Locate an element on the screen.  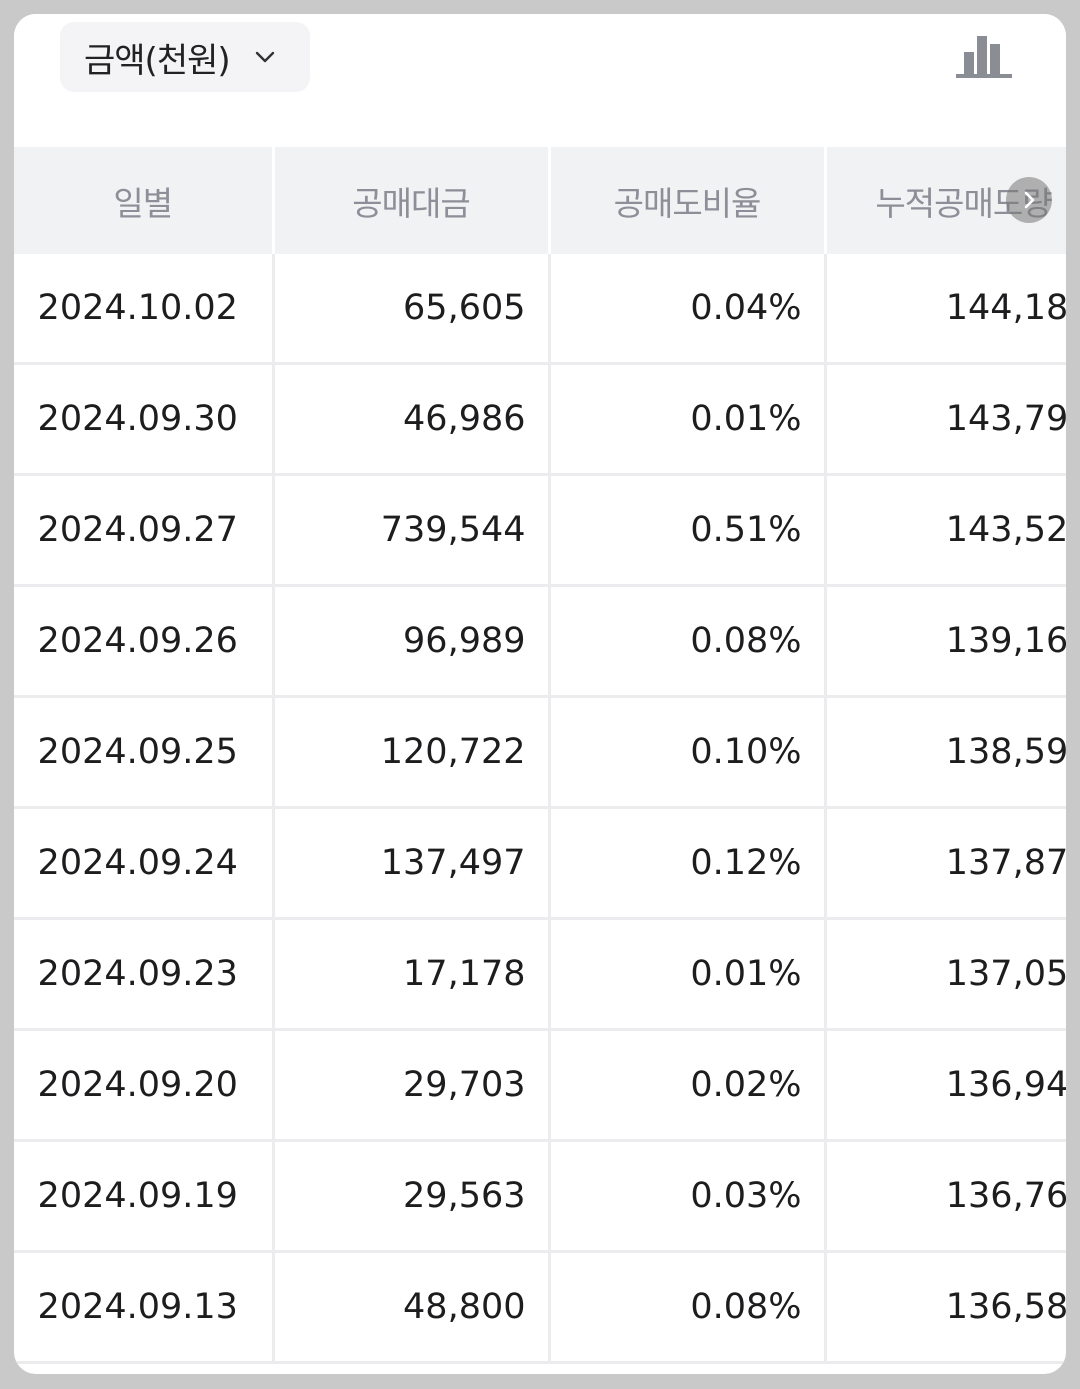
table-row: 2024.09.2696,9890.08%139,169 is located at coordinates (540, 641).